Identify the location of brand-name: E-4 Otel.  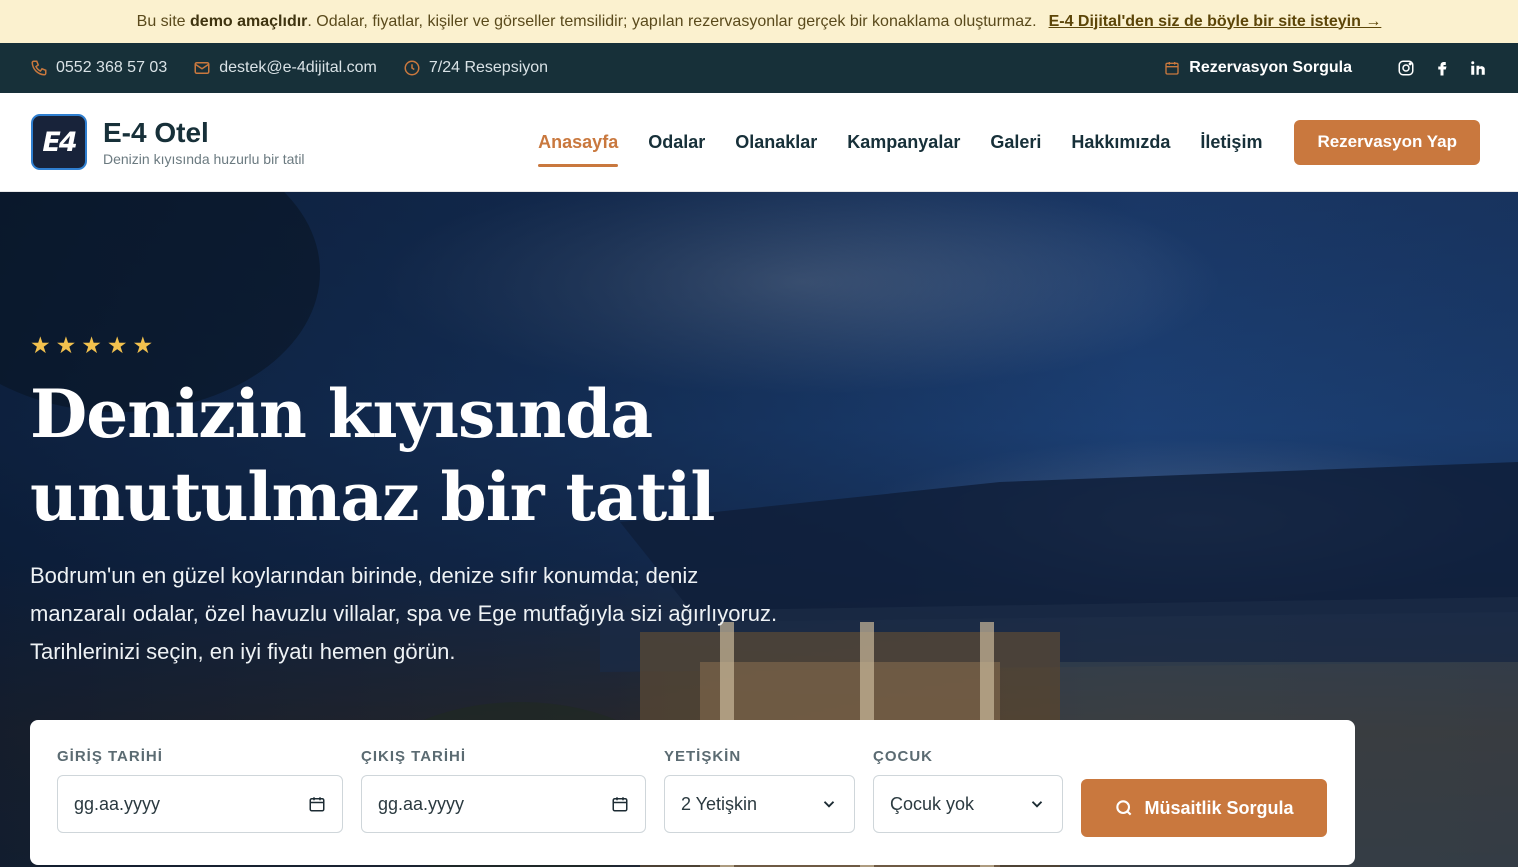
(156, 132).